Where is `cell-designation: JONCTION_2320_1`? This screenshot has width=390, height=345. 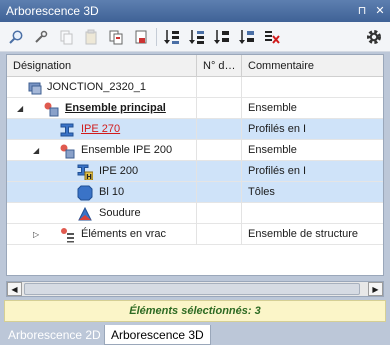 cell-designation: JONCTION_2320_1 is located at coordinates (102, 87).